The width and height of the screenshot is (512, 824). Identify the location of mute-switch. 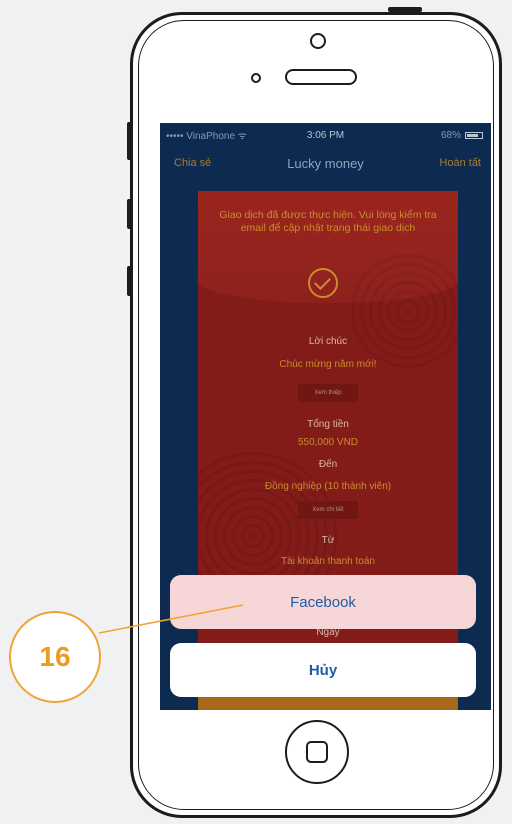
(129, 141).